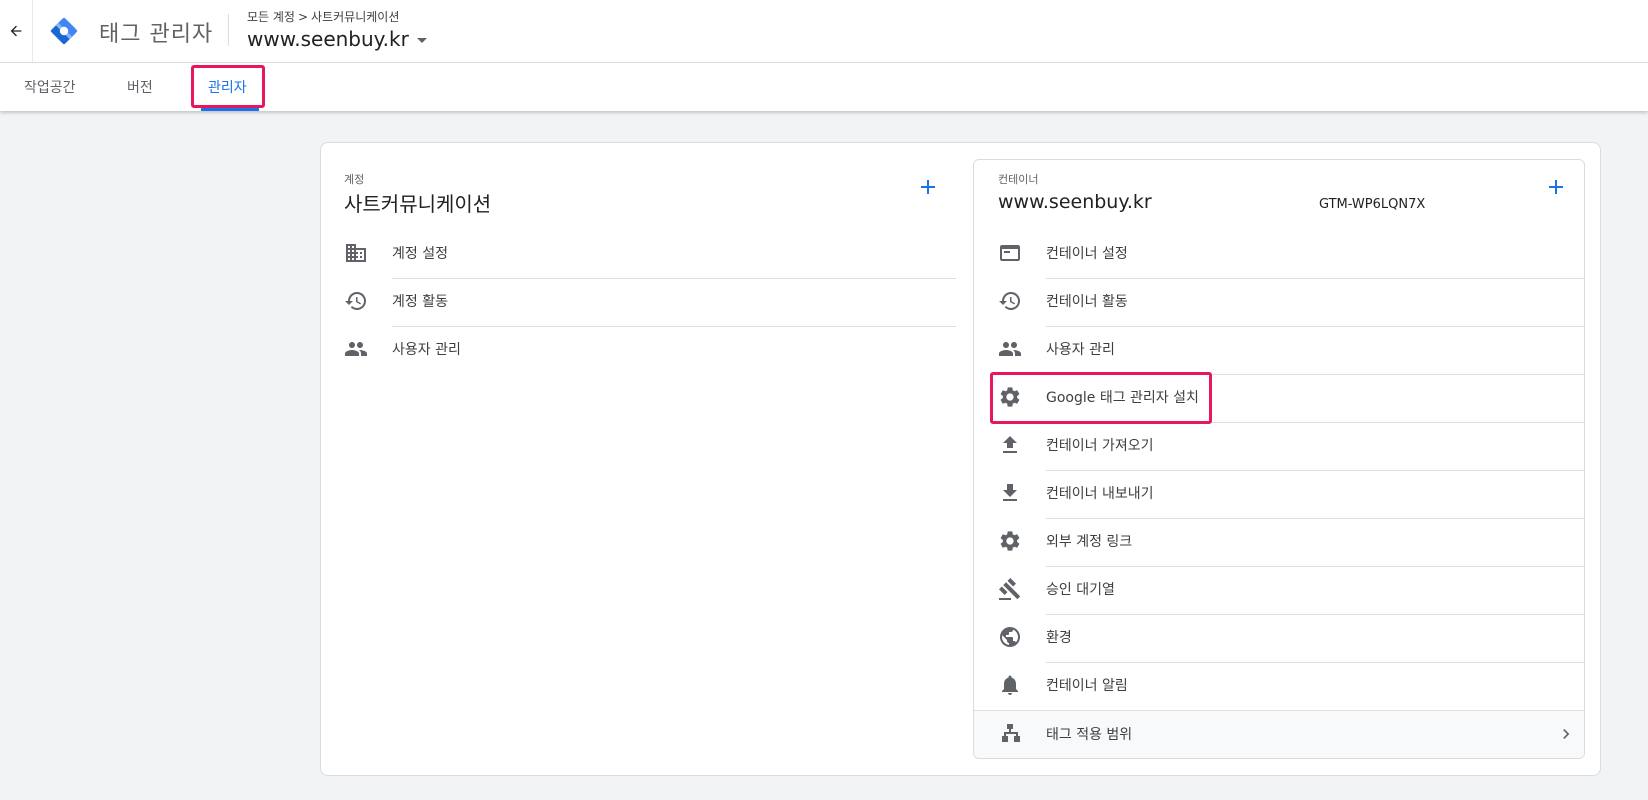 This screenshot has width=1648, height=800. What do you see at coordinates (418, 204) in the screenshot?
I see `account-name: 사트커뮤니케이션` at bounding box center [418, 204].